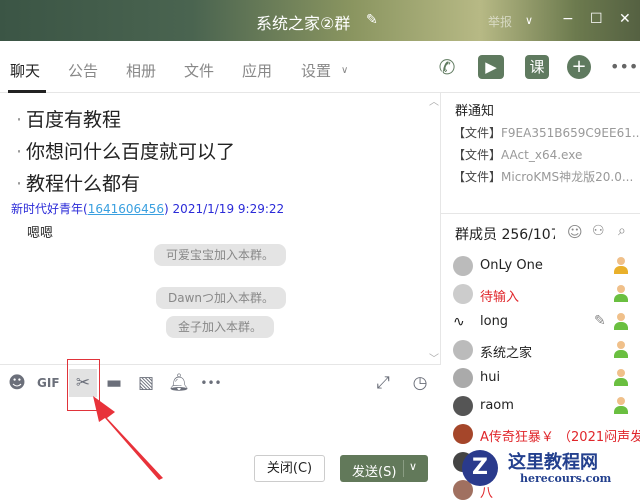 The image size is (640, 503). Describe the element at coordinates (68, 118) in the screenshot. I see `message-line: 百度有教程` at that location.